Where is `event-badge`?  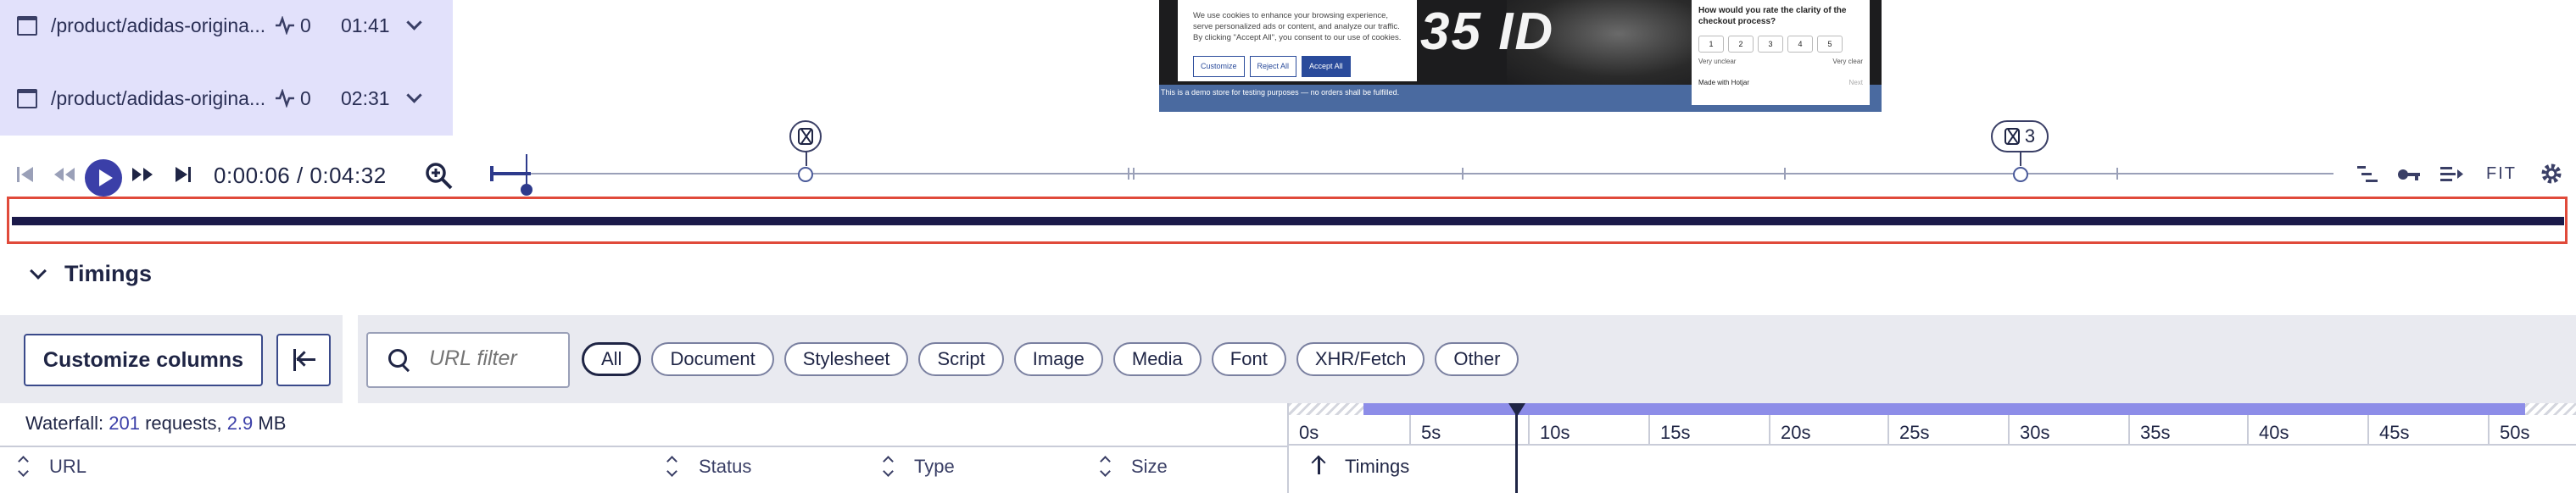 event-badge is located at coordinates (805, 143).